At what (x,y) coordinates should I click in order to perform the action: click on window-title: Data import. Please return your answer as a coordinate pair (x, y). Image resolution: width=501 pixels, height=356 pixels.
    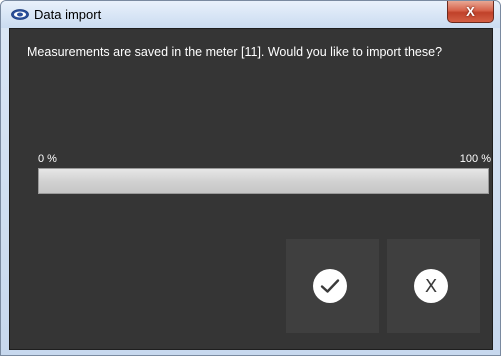
    Looking at the image, I should click on (68, 14).